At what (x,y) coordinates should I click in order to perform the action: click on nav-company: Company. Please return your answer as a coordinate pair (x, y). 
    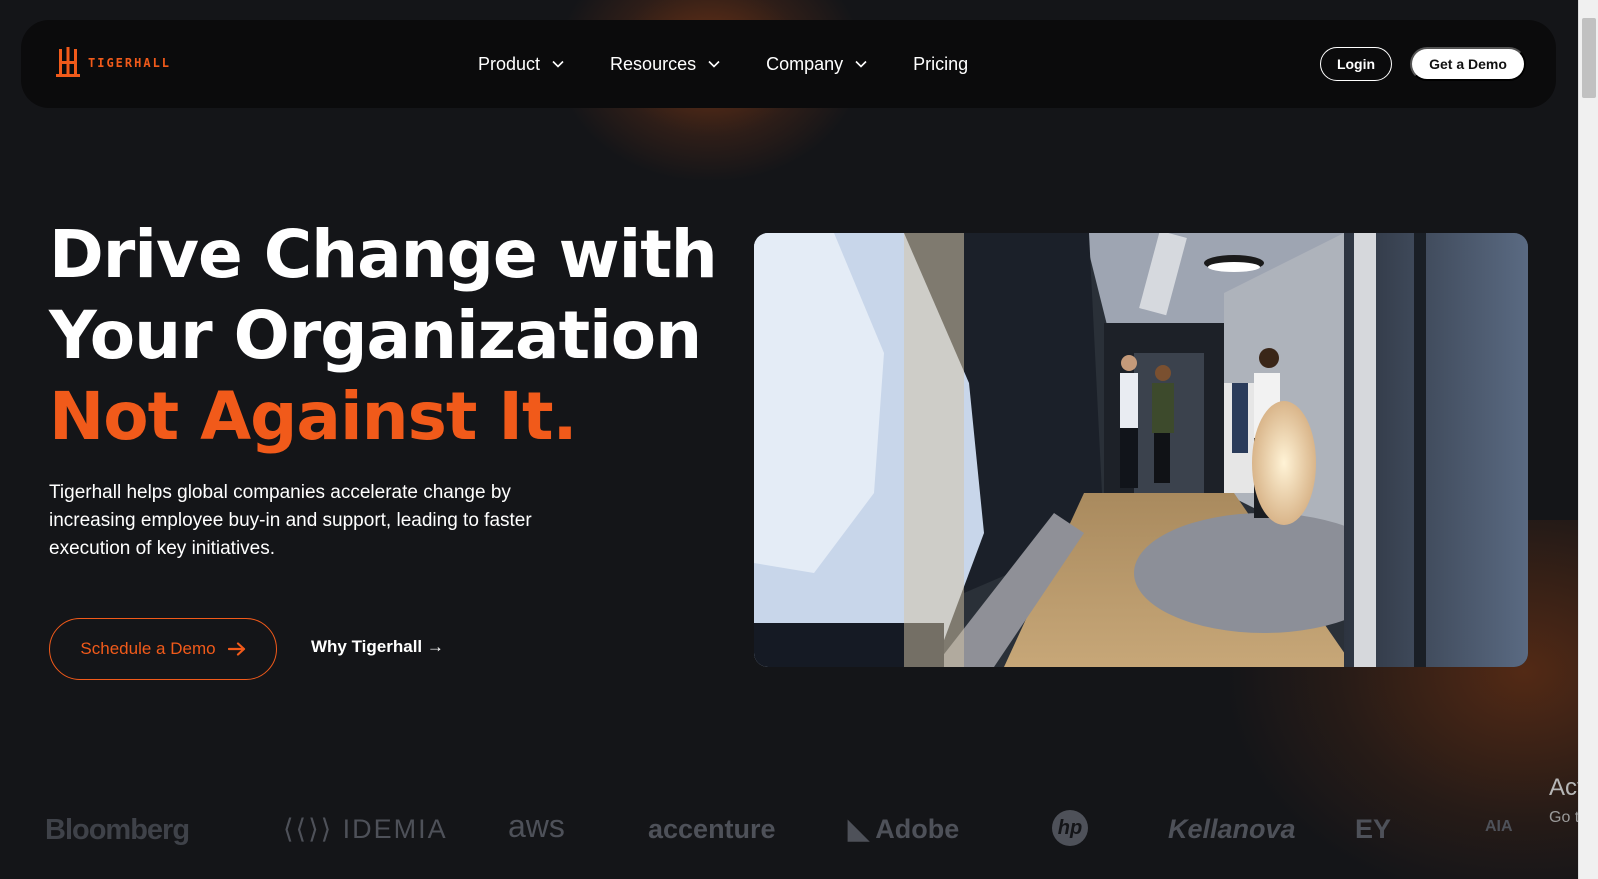
    Looking at the image, I should click on (816, 64).